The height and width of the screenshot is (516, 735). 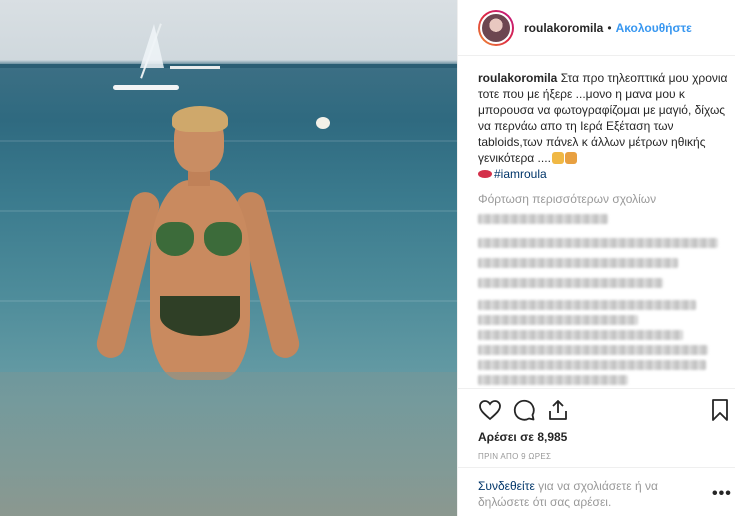 I want to click on caption-username: roulakoromila, so click(x=517, y=78).